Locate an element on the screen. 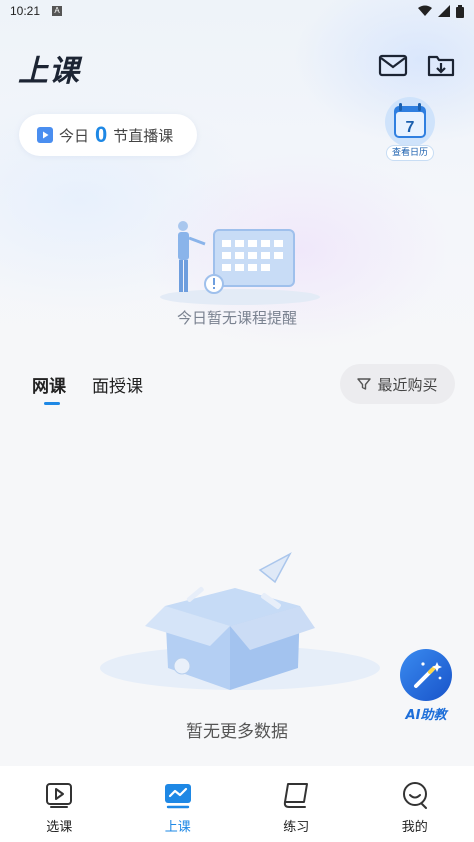 Image resolution: width=474 pixels, height=842 pixels. nav-item-practice: 练习 is located at coordinates (296, 804).